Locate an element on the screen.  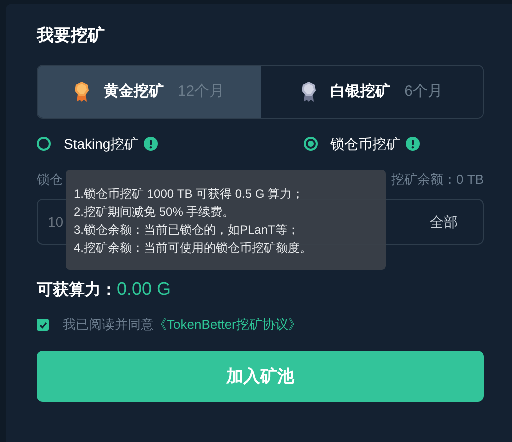
hashrate-label: 可获算力： is located at coordinates (77, 290).